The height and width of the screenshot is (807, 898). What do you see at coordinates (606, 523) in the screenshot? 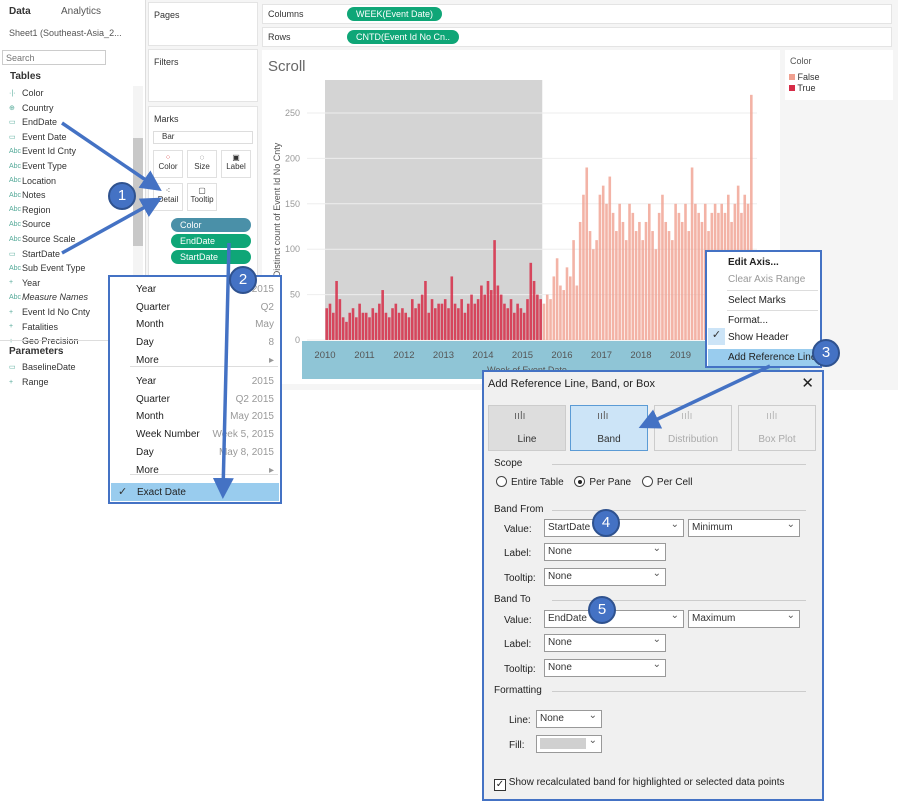
I see `callout-4: 4` at bounding box center [606, 523].